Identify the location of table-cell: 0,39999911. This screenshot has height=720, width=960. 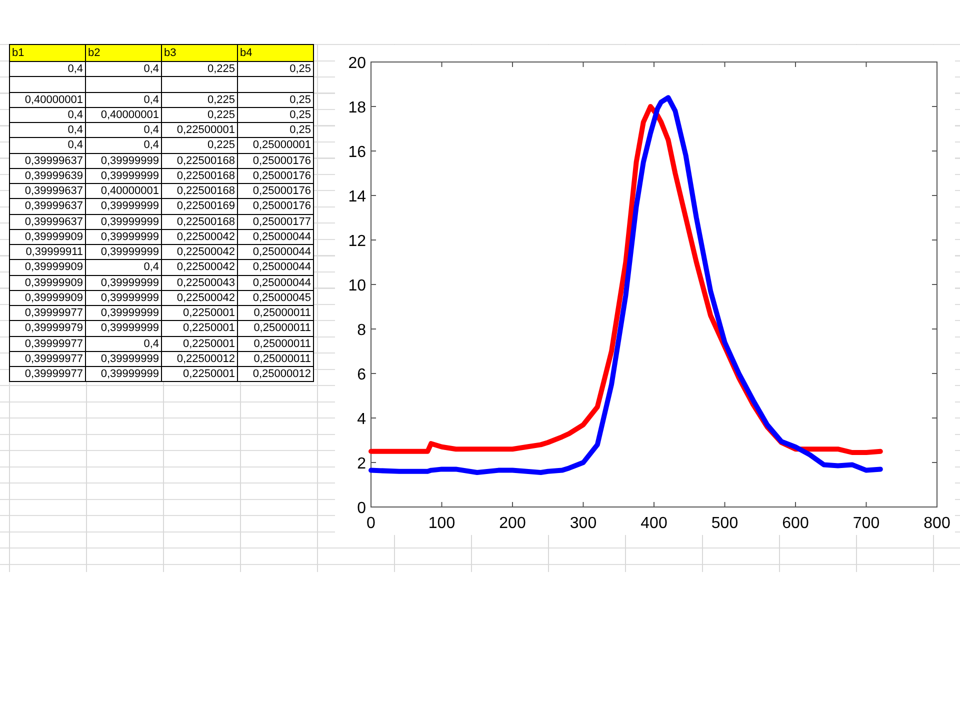
(48, 252).